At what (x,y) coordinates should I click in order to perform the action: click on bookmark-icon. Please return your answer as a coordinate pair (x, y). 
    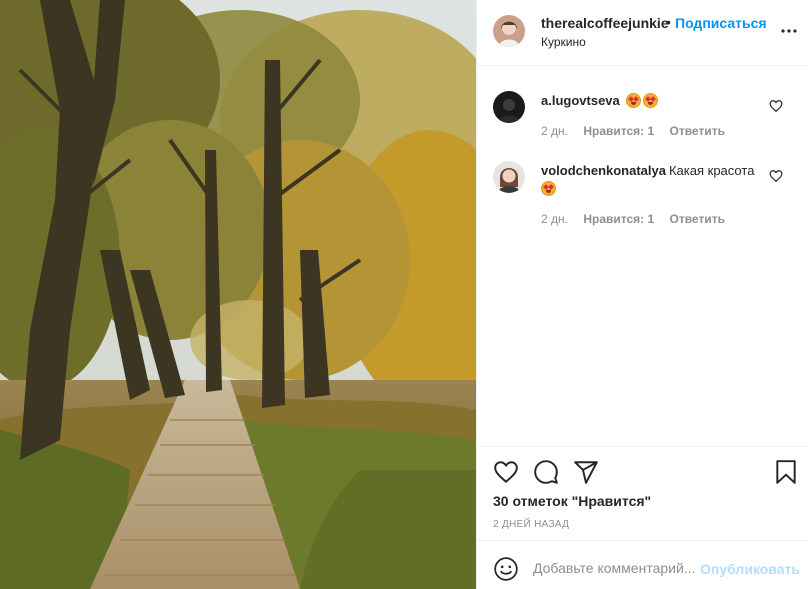
    Looking at the image, I should click on (786, 472).